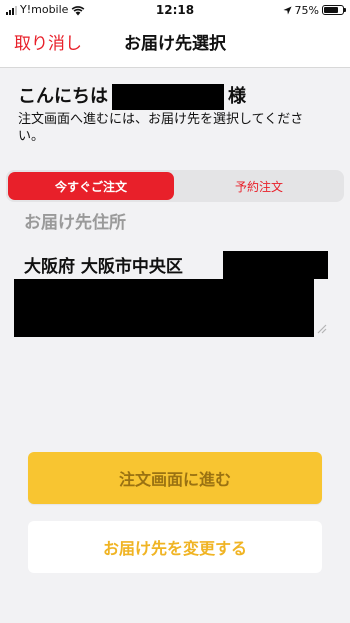 Image resolution: width=350 pixels, height=623 pixels. What do you see at coordinates (175, 547) in the screenshot?
I see `change-delivery-address-button: お届け先を変更する` at bounding box center [175, 547].